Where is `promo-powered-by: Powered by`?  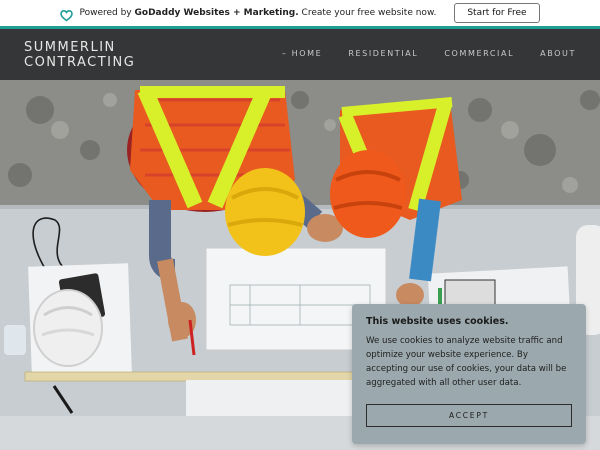 promo-powered-by: Powered by is located at coordinates (105, 13).